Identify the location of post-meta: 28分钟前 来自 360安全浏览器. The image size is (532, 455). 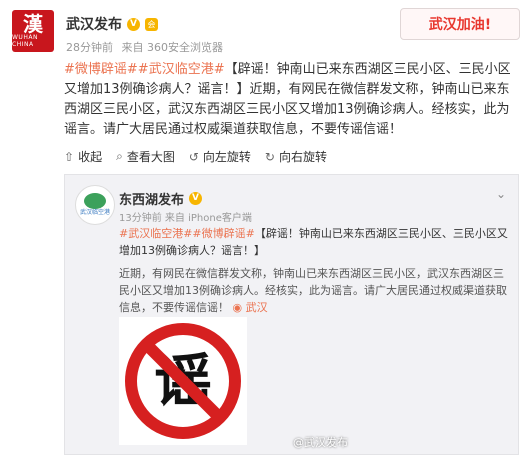
(144, 47).